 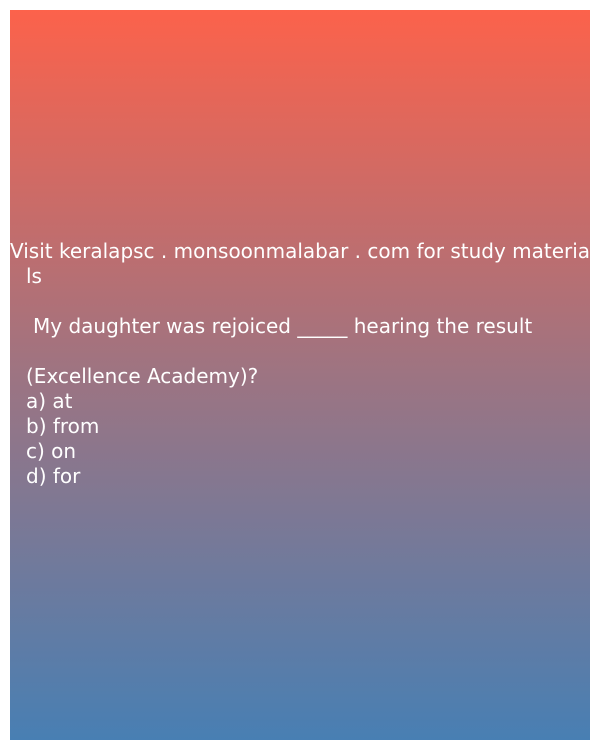 What do you see at coordinates (300, 476) in the screenshot?
I see `option-d: d) for` at bounding box center [300, 476].